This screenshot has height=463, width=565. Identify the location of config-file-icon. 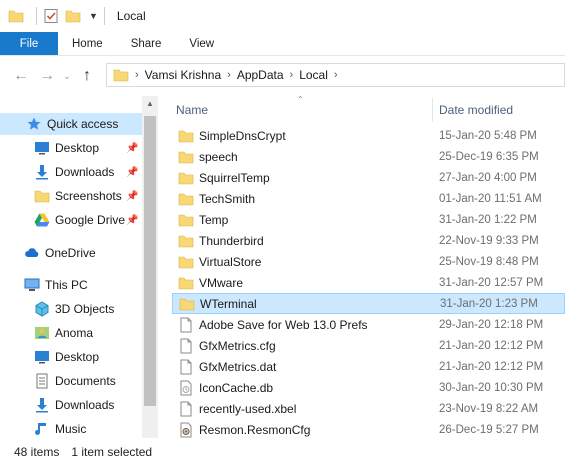
(186, 429).